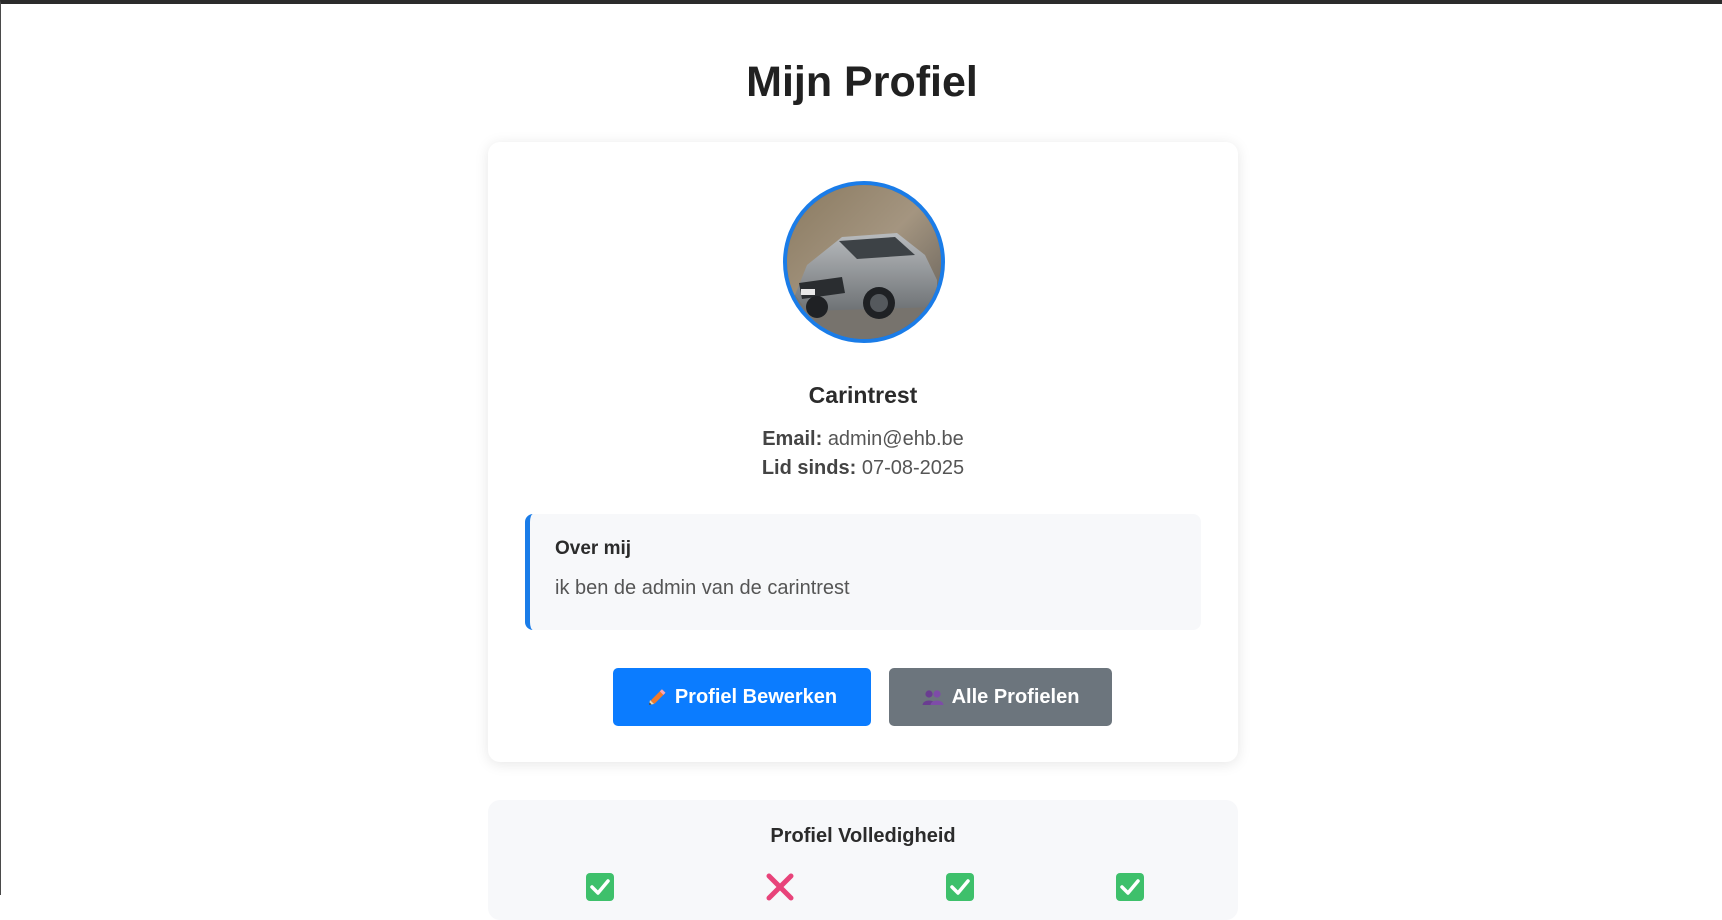 The height and width of the screenshot is (920, 1722). Describe the element at coordinates (593, 548) in the screenshot. I see `about-me-title: Over mij` at that location.